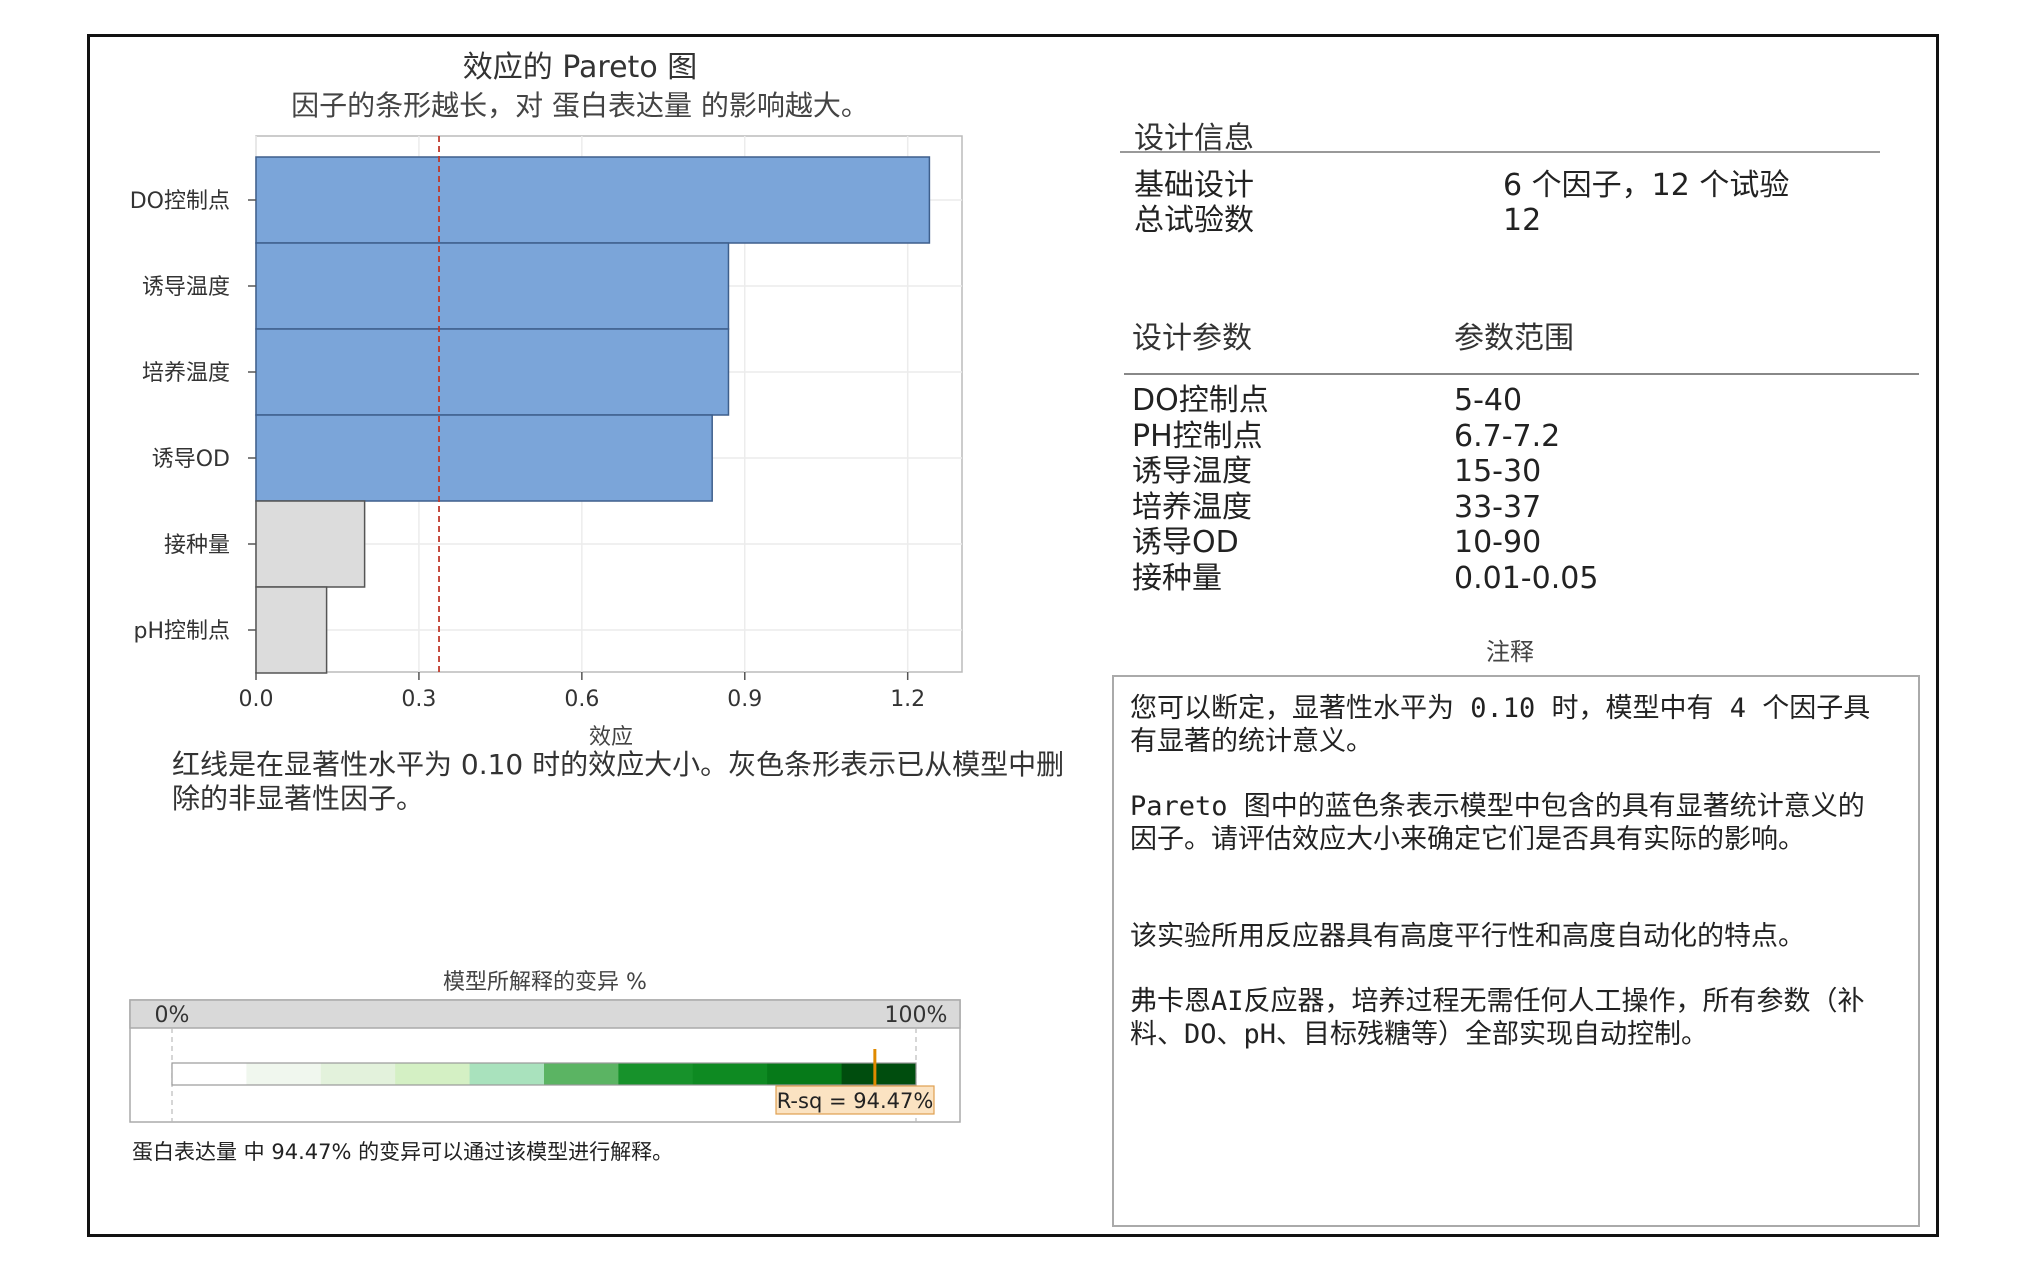  I want to click on note-paragraph: 您可以断定，显著性水平为 0.10 时，模型中有 4 个因子具有显著的统计意义。, so click(1500, 725).